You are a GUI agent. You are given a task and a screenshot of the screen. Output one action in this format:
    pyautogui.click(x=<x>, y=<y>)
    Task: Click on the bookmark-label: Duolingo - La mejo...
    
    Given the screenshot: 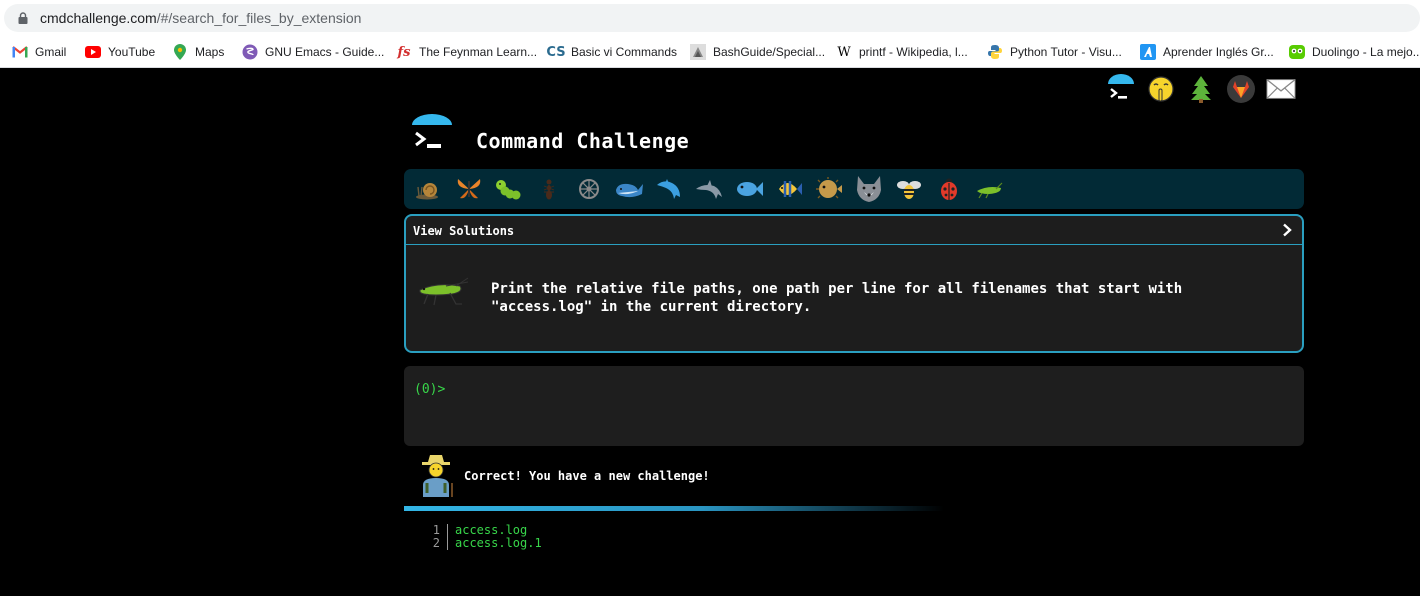 What is the action you would take?
    pyautogui.click(x=1366, y=52)
    